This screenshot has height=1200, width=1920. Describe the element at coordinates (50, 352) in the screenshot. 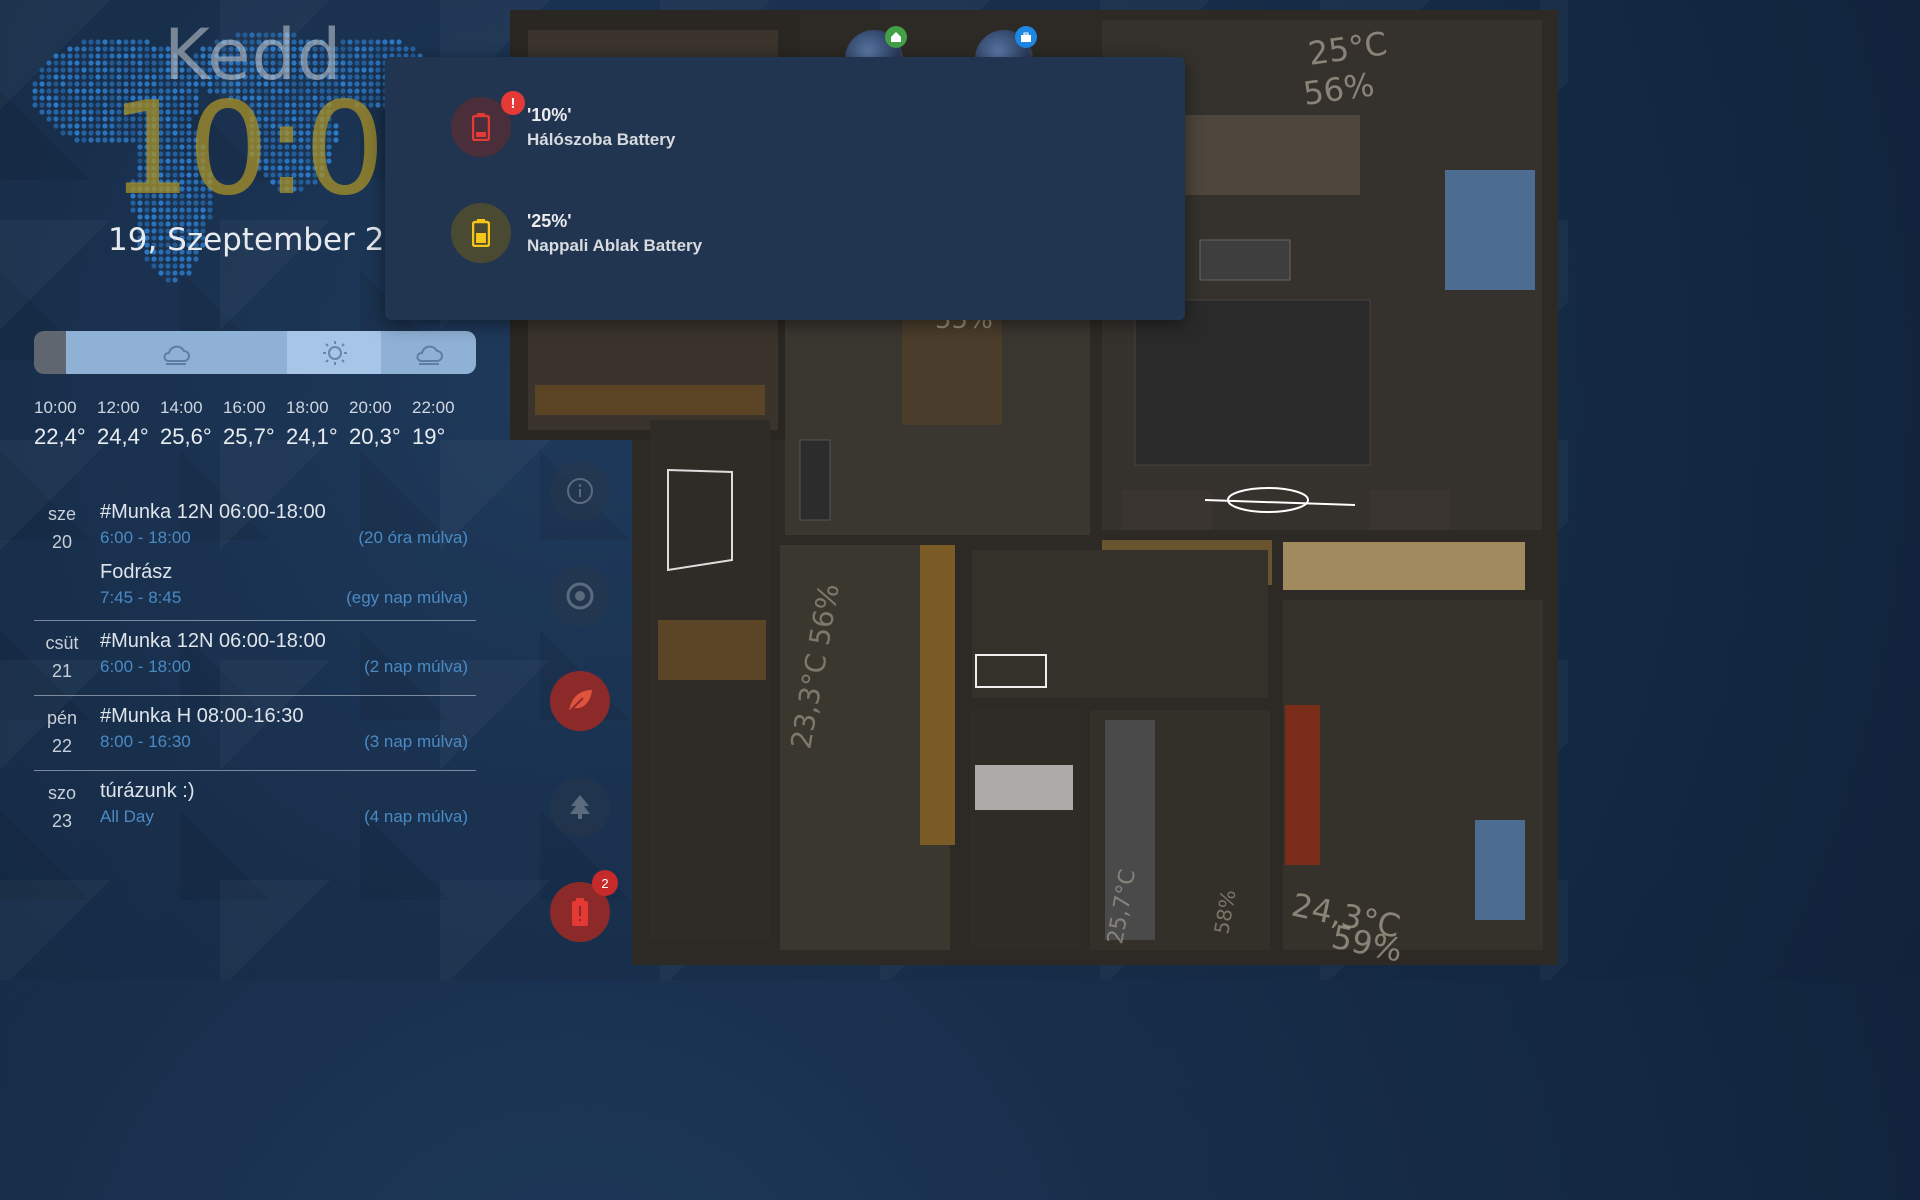

I see `weather-segment-past` at that location.